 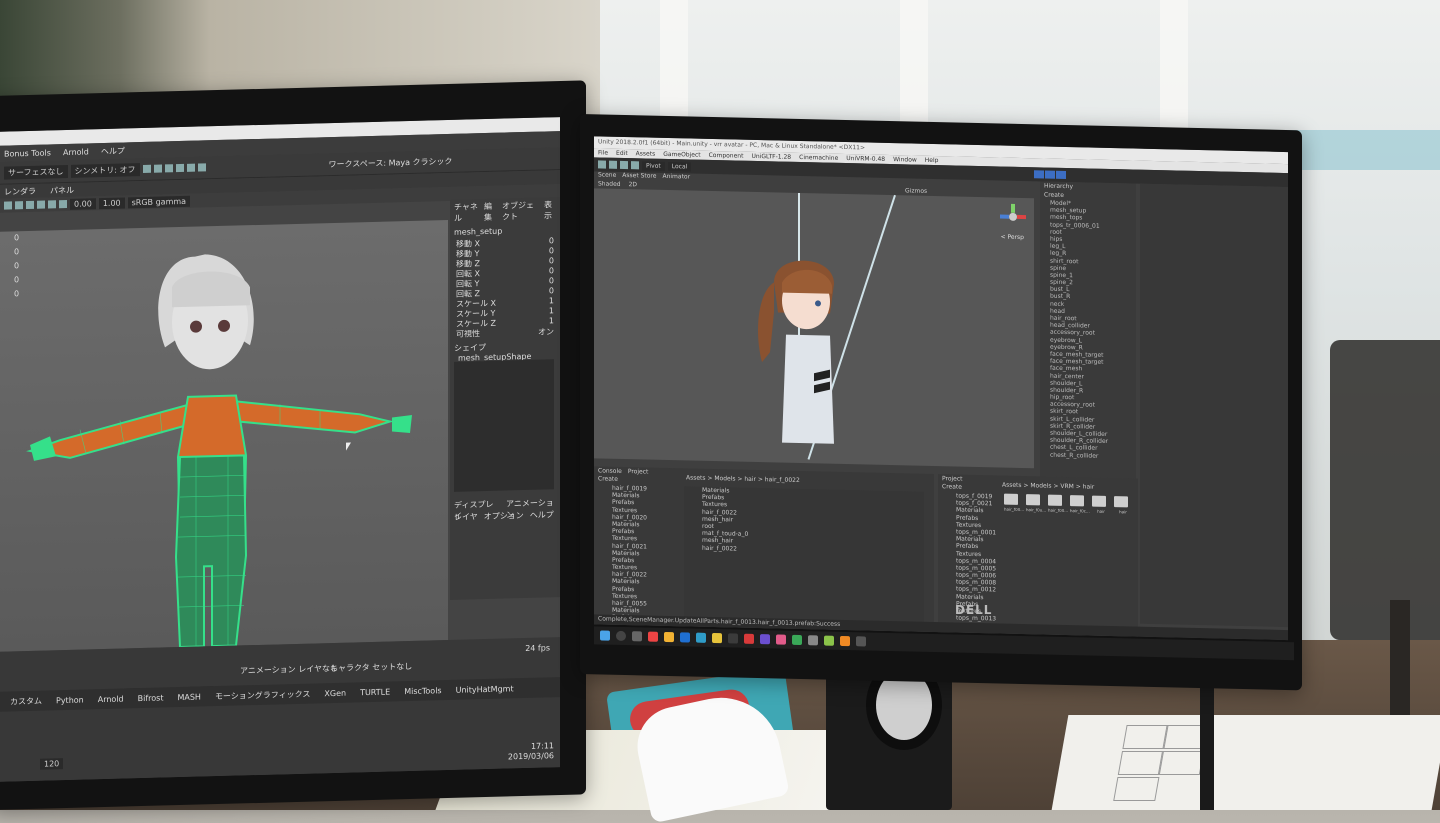 What do you see at coordinates (905, 160) in the screenshot?
I see `menu-item: Window` at bounding box center [905, 160].